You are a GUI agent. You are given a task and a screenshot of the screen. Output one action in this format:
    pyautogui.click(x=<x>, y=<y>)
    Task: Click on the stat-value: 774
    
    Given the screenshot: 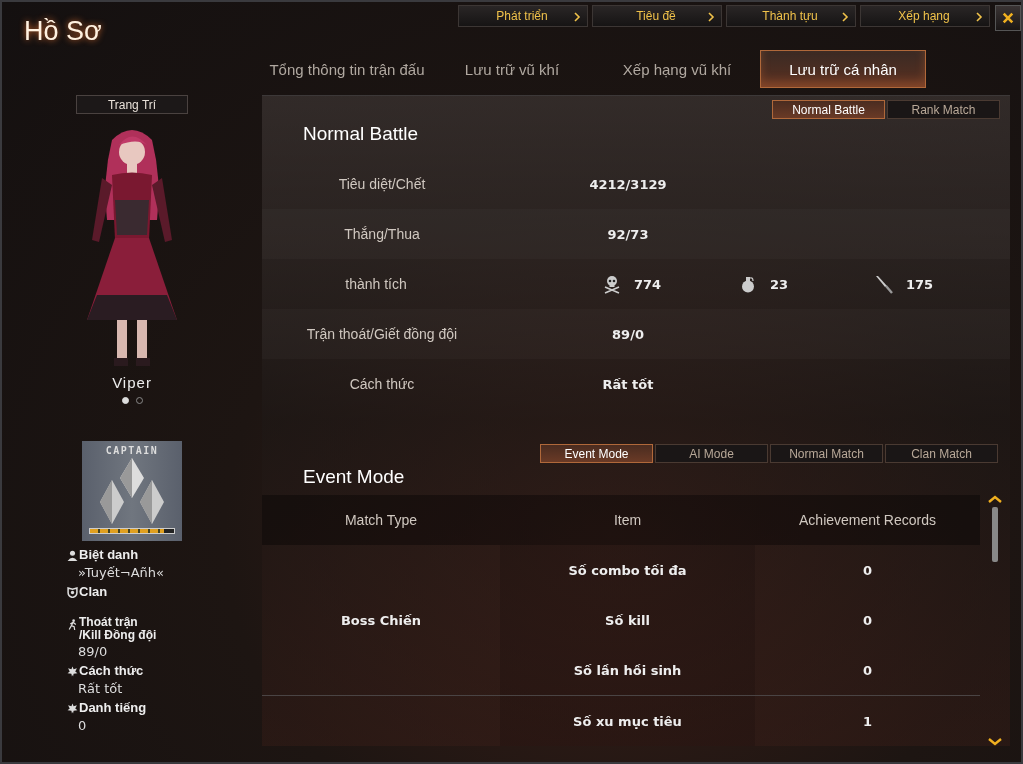 What is the action you would take?
    pyautogui.click(x=648, y=284)
    